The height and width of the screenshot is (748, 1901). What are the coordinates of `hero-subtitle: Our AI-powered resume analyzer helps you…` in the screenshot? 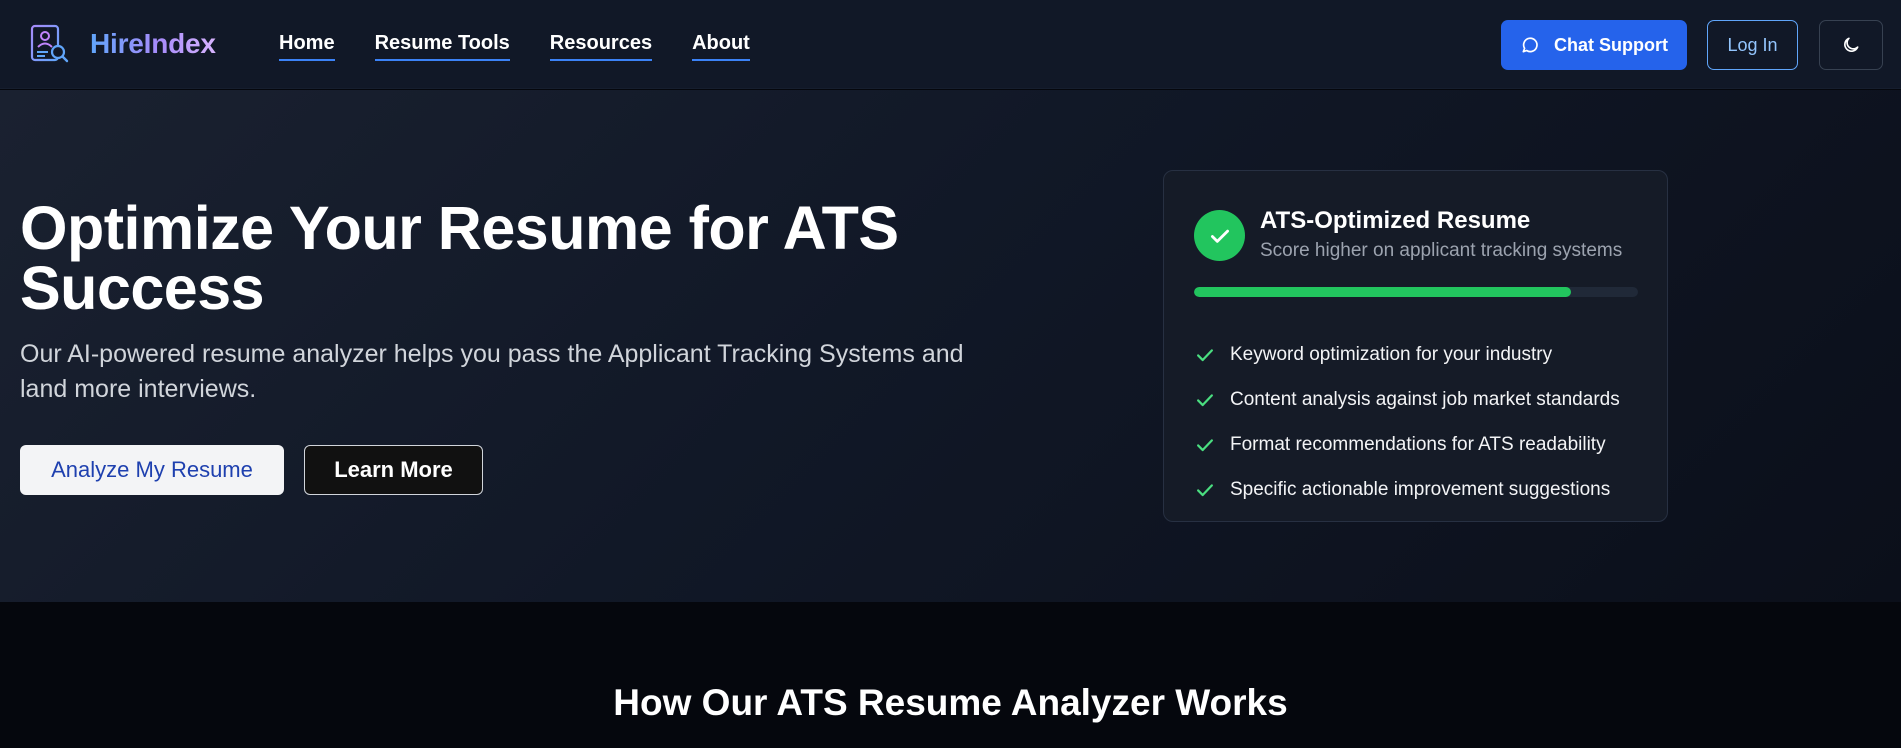 It's located at (492, 371).